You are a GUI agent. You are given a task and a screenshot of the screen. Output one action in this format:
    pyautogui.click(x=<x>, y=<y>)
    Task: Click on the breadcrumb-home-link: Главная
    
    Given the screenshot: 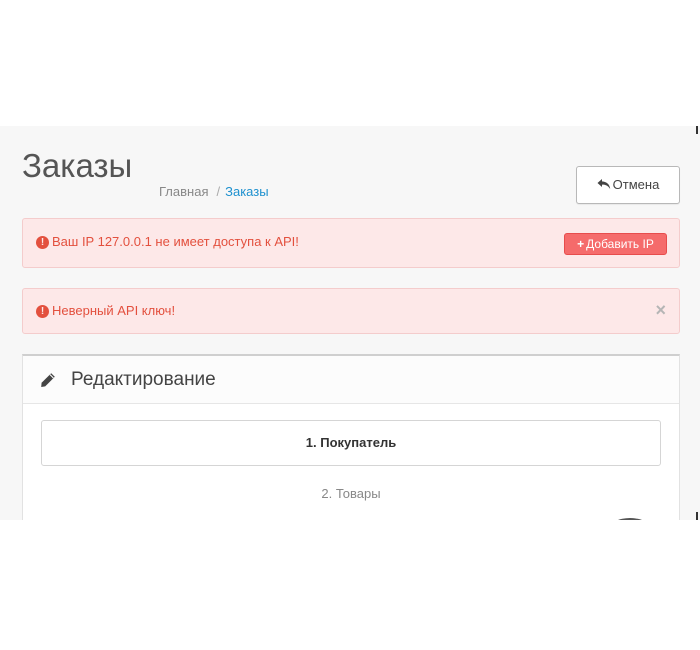 What is the action you would take?
    pyautogui.click(x=183, y=191)
    